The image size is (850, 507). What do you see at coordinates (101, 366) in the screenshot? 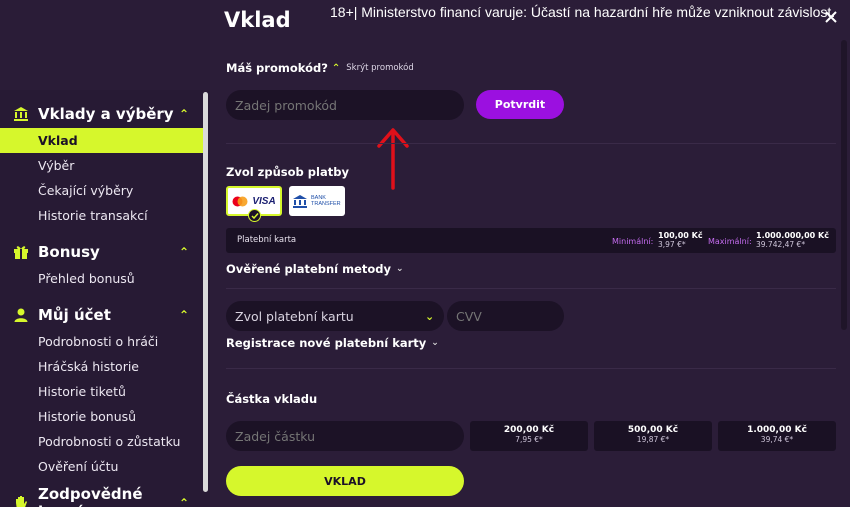
I see `sidebar-item-player-history: Hráčská historie` at bounding box center [101, 366].